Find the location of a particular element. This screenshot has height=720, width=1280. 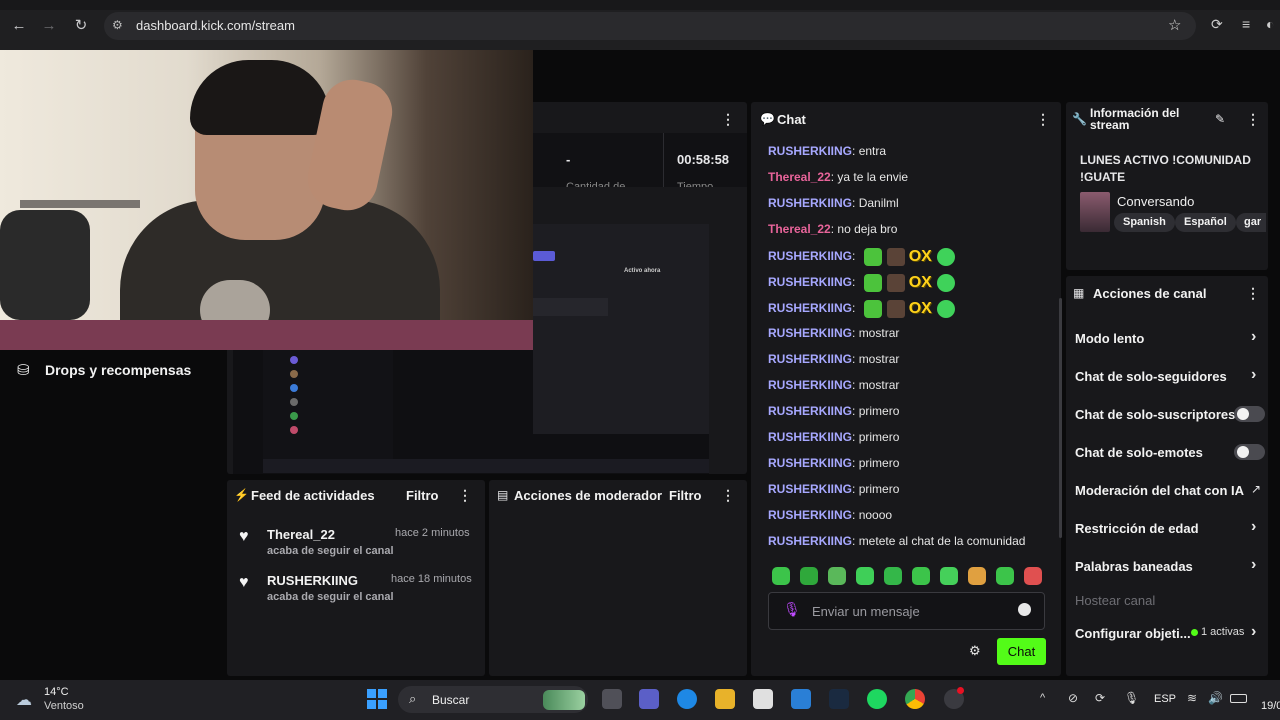

chat-scrollbar is located at coordinates (1060, 418).